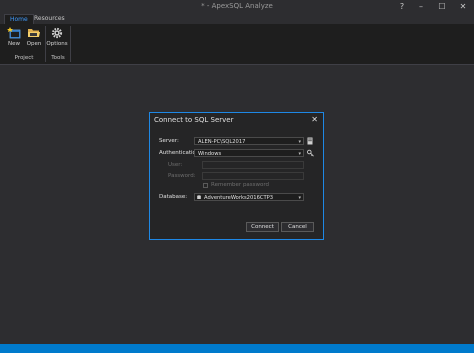 This screenshot has width=474, height=353. Describe the element at coordinates (402, 7) in the screenshot. I see `help-button: ?` at that location.